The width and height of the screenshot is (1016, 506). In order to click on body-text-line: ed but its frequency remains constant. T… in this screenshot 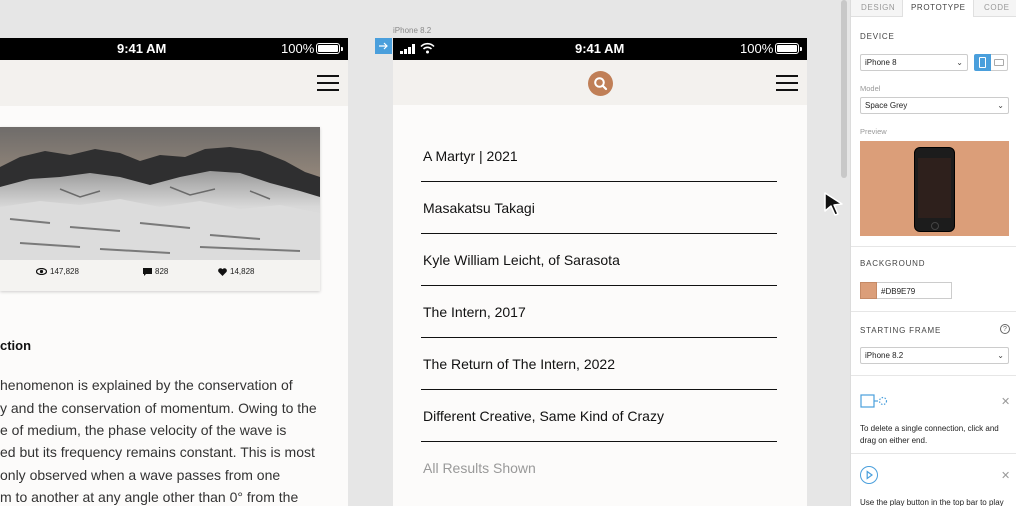, I will do `click(157, 452)`.